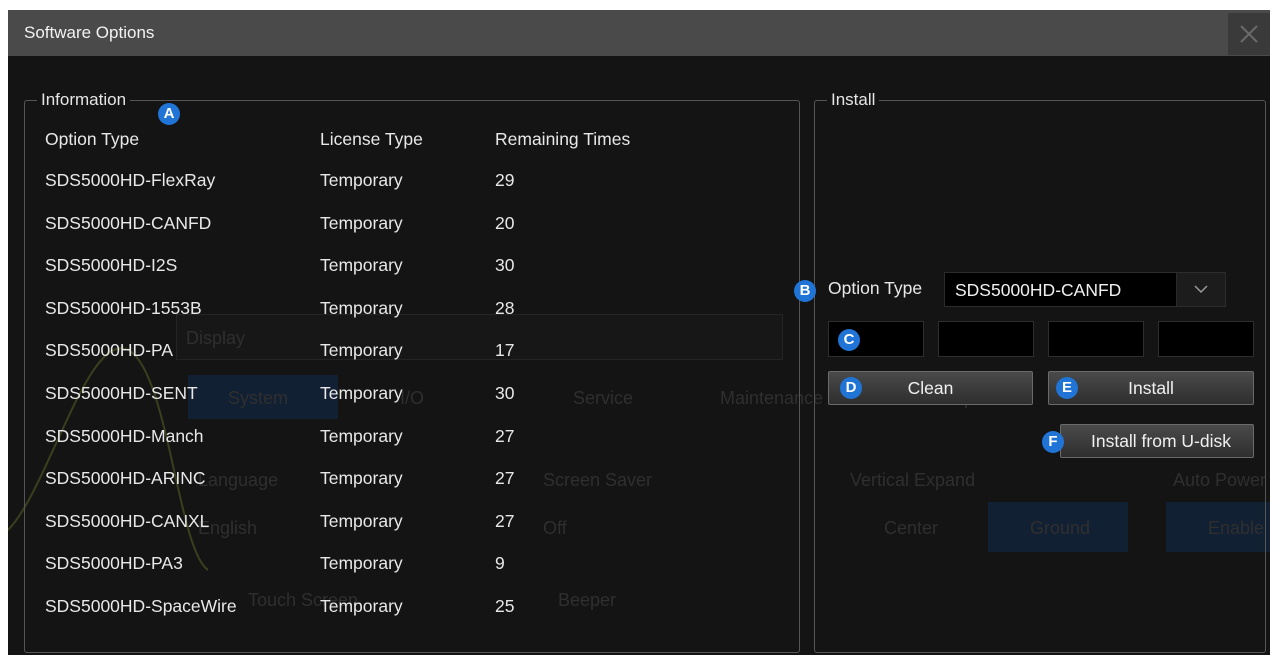 The height and width of the screenshot is (657, 1281). I want to click on close-button, so click(1249, 34).